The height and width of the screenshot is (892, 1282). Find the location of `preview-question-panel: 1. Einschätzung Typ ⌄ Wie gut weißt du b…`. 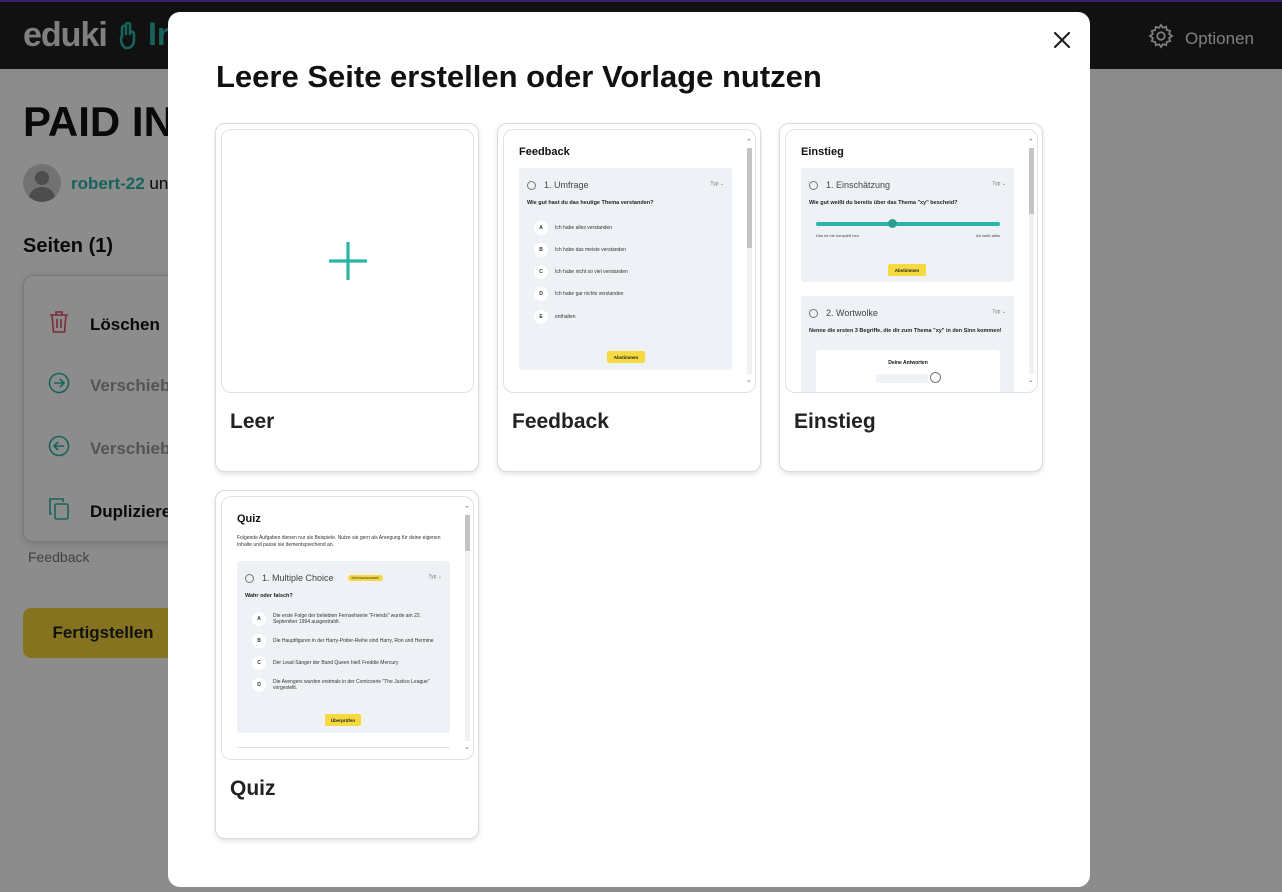

preview-question-panel: 1. Einschätzung Typ ⌄ Wie gut weißt du b… is located at coordinates (907, 225).